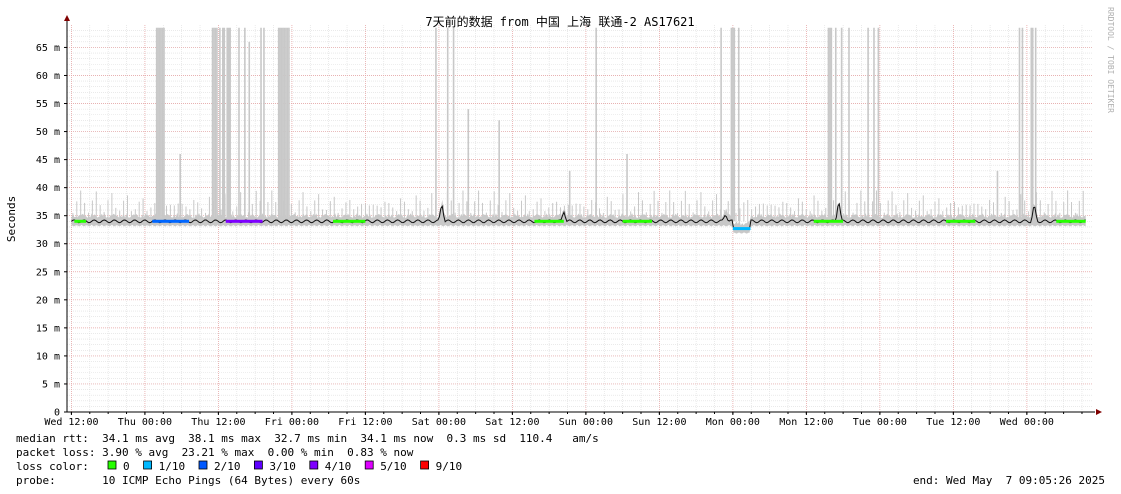 Image resolution: width=1121 pixels, height=494 pixels. Describe the element at coordinates (439, 422) in the screenshot. I see `x-tick-label: Sat 00:00` at that location.